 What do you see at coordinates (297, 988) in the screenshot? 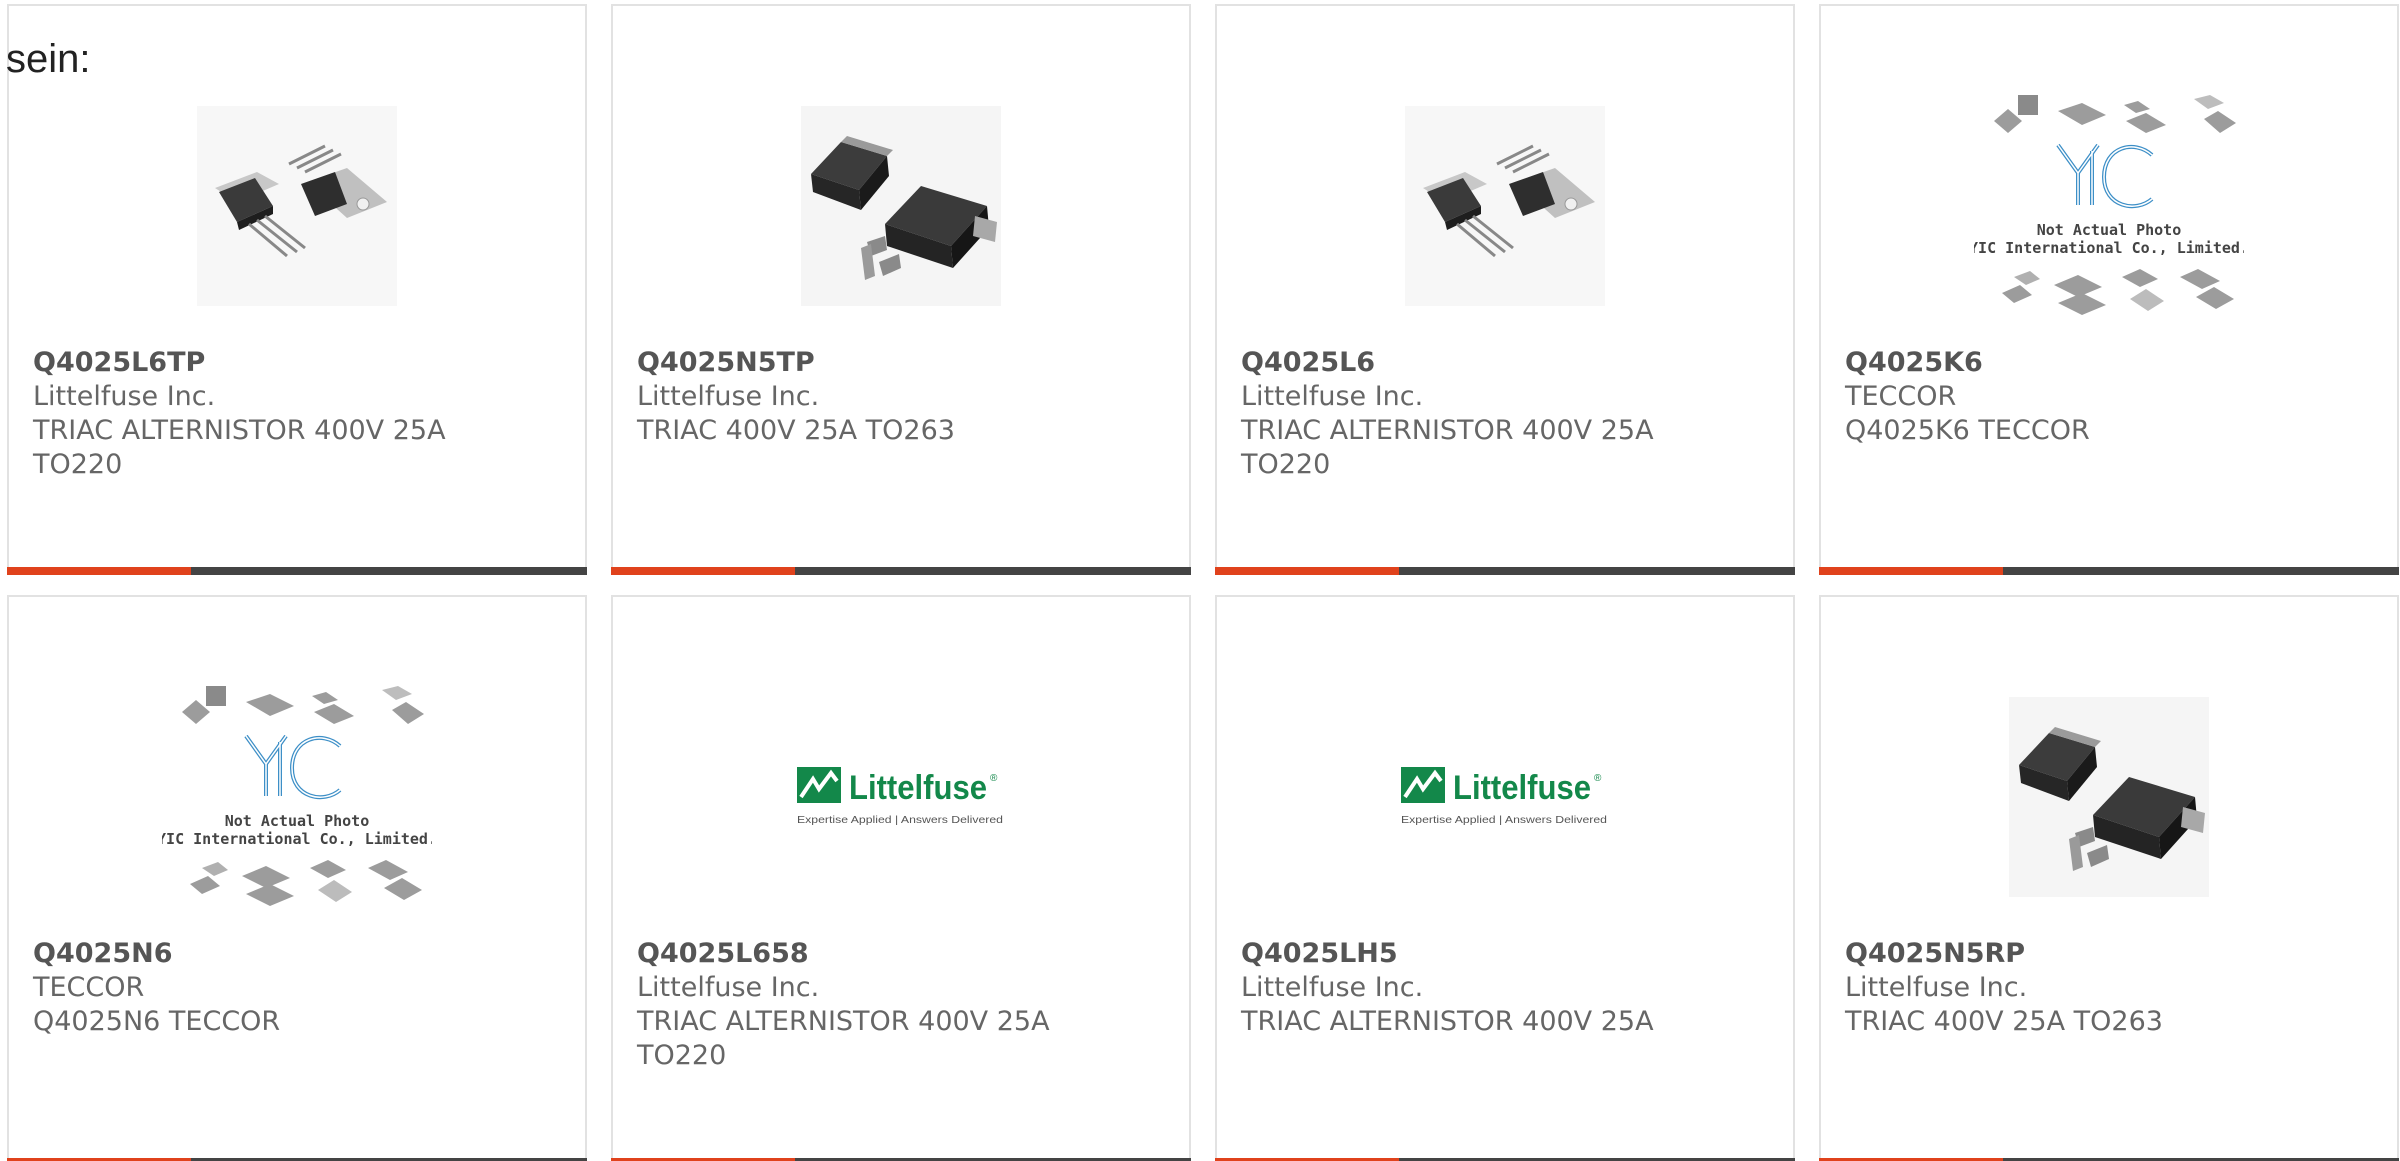
I see `product-info: Q4025N6 TECCOR Q4025N6 TECCOR` at bounding box center [297, 988].